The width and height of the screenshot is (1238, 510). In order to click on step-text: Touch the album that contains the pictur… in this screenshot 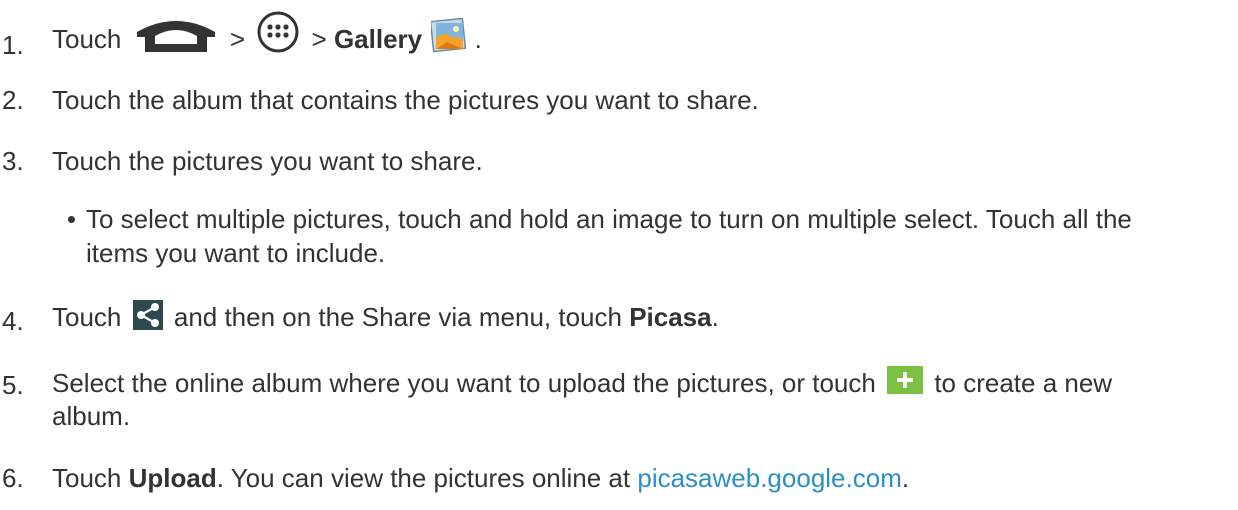, I will do `click(405, 100)`.